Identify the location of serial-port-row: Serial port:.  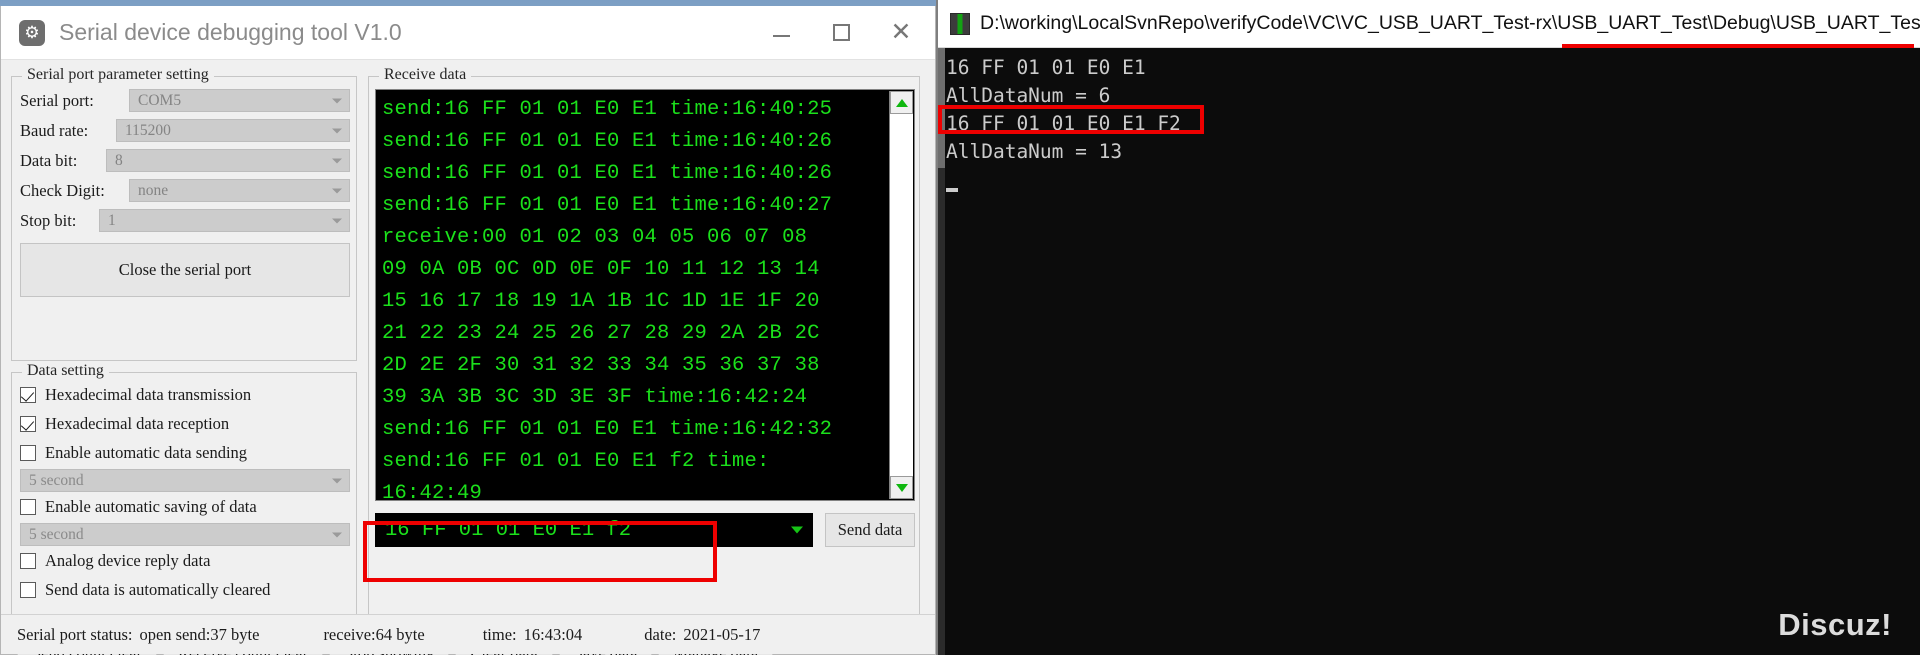
(57, 101).